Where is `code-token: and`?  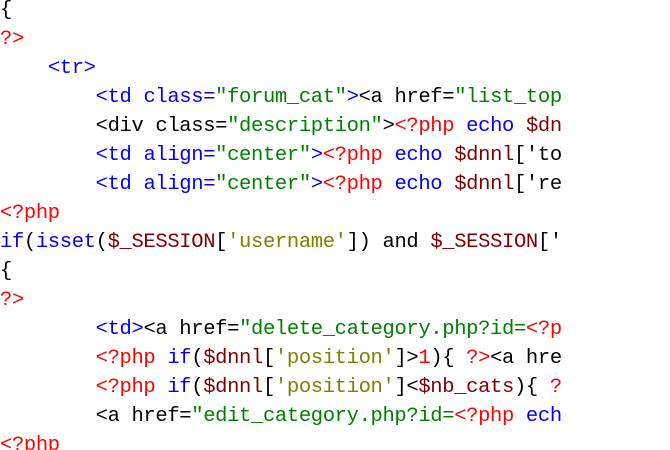 code-token: and is located at coordinates (400, 242).